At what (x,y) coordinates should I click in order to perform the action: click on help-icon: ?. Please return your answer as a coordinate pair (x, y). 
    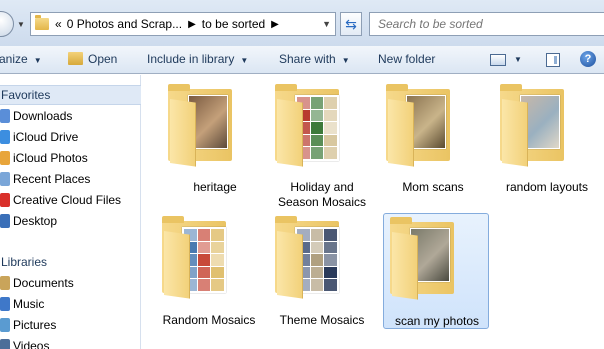
    Looking at the image, I should click on (588, 59).